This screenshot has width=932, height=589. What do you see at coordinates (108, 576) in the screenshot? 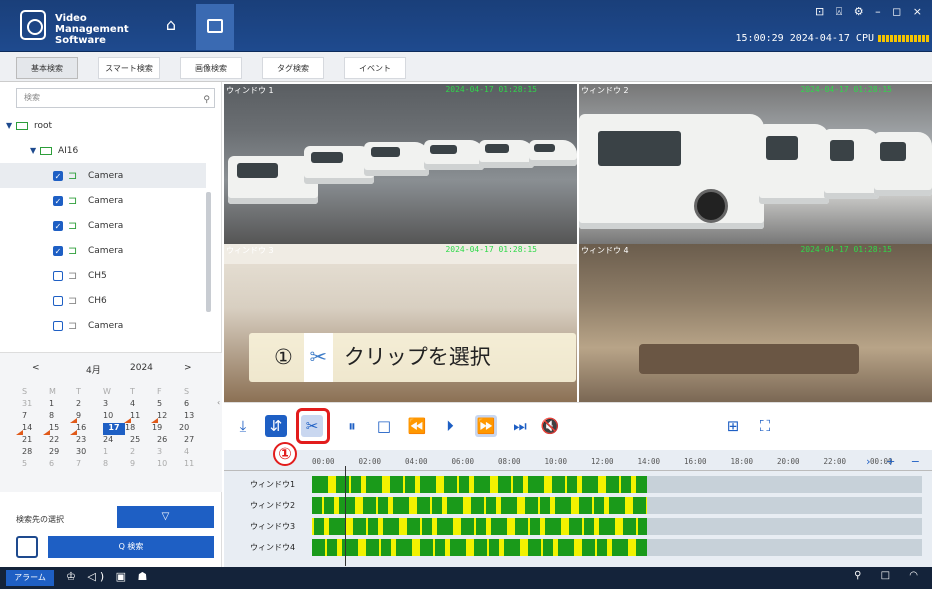
I see `taskbar-icons: ♔ ◁) ▣ ☗` at bounding box center [108, 576].